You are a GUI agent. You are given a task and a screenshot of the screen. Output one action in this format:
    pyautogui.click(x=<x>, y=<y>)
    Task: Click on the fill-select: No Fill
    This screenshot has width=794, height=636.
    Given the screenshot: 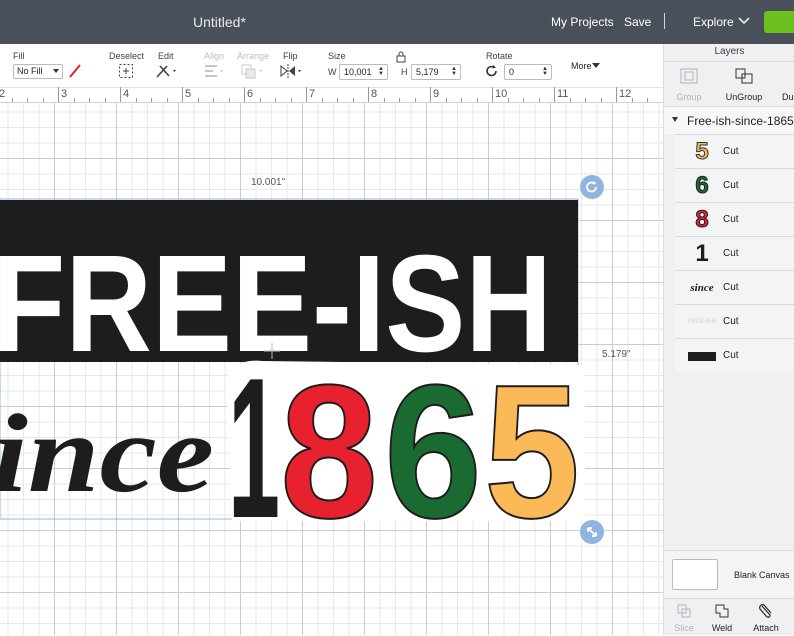 What is the action you would take?
    pyautogui.click(x=38, y=71)
    